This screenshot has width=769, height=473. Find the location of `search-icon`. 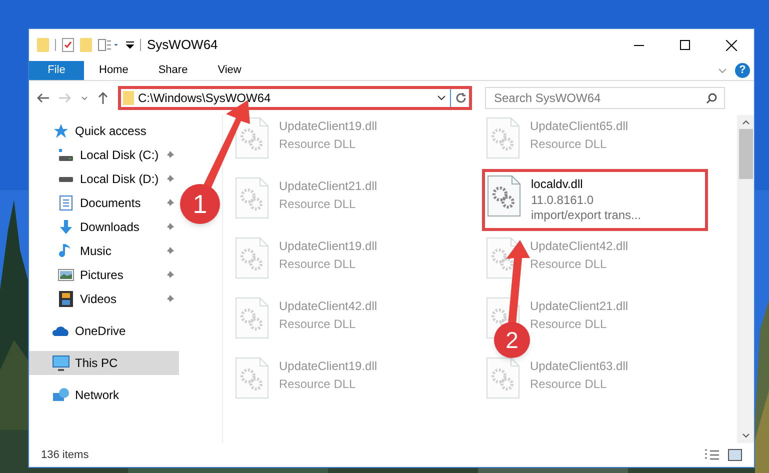

search-icon is located at coordinates (711, 98).